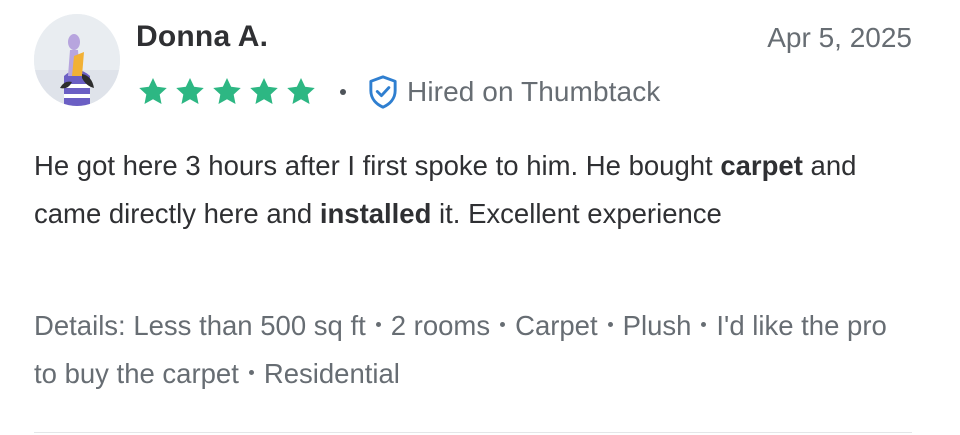 The height and width of the screenshot is (435, 960). What do you see at coordinates (657, 325) in the screenshot?
I see `detail-item: Plush` at bounding box center [657, 325].